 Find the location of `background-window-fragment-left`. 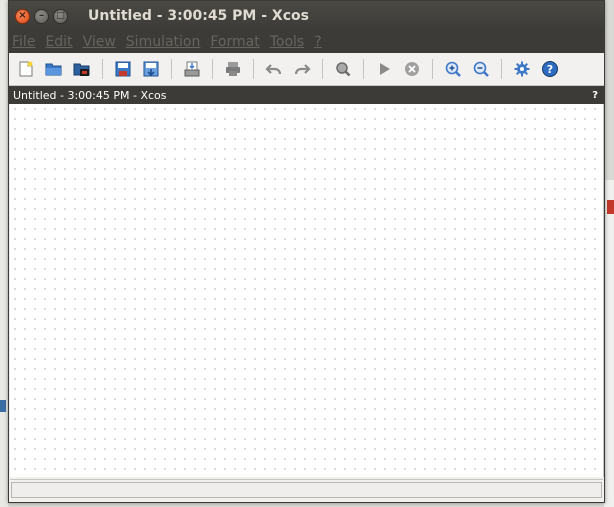

background-window-fragment-left is located at coordinates (3, 406).